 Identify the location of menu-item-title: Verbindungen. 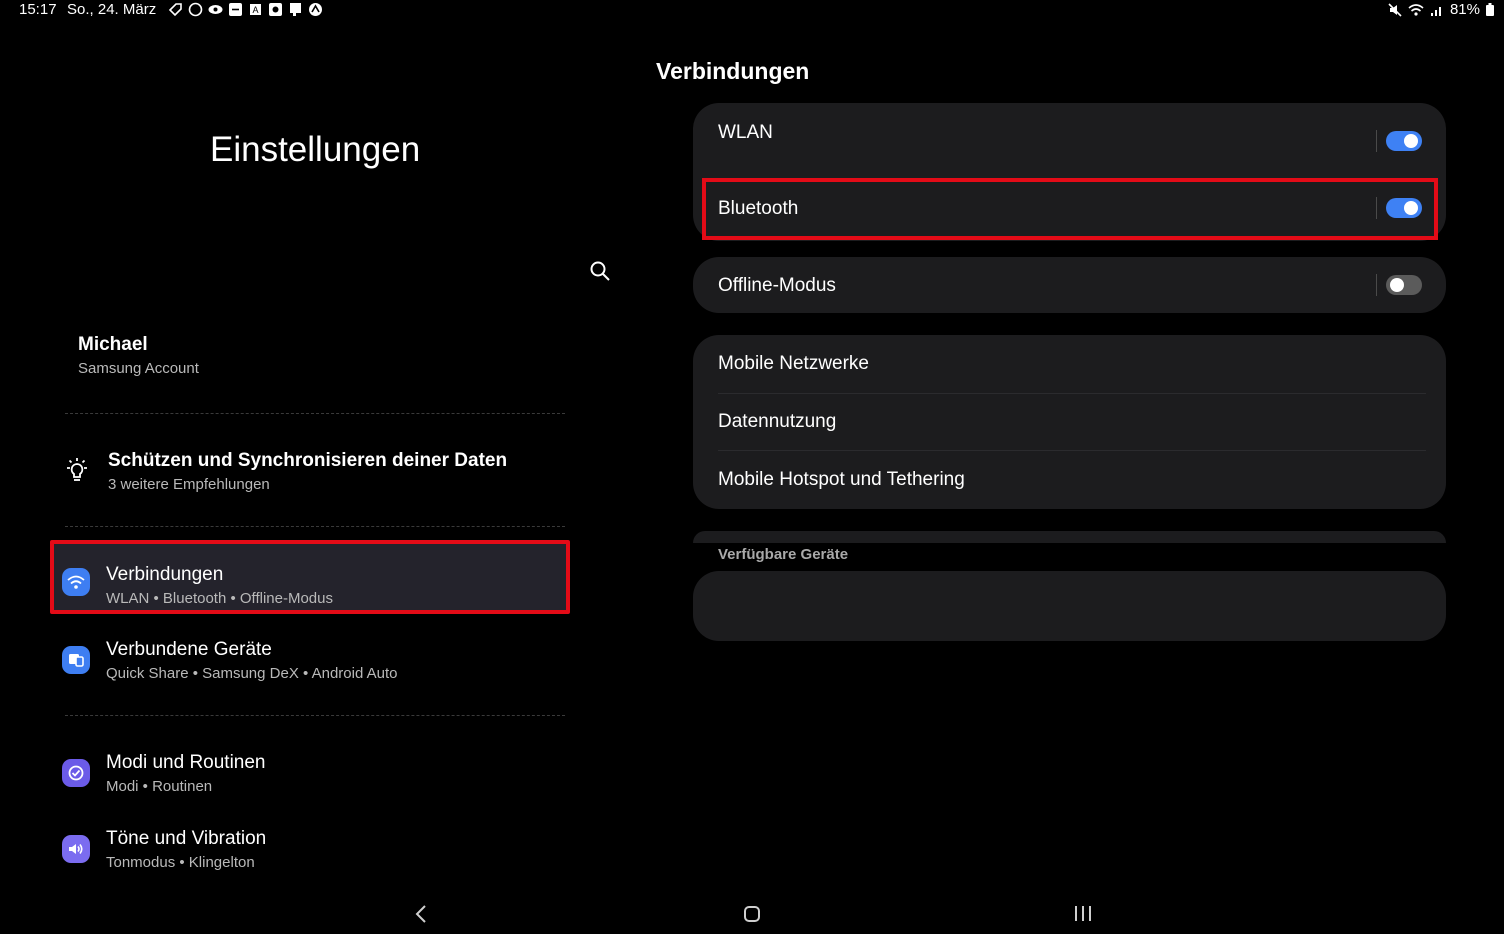
(165, 574).